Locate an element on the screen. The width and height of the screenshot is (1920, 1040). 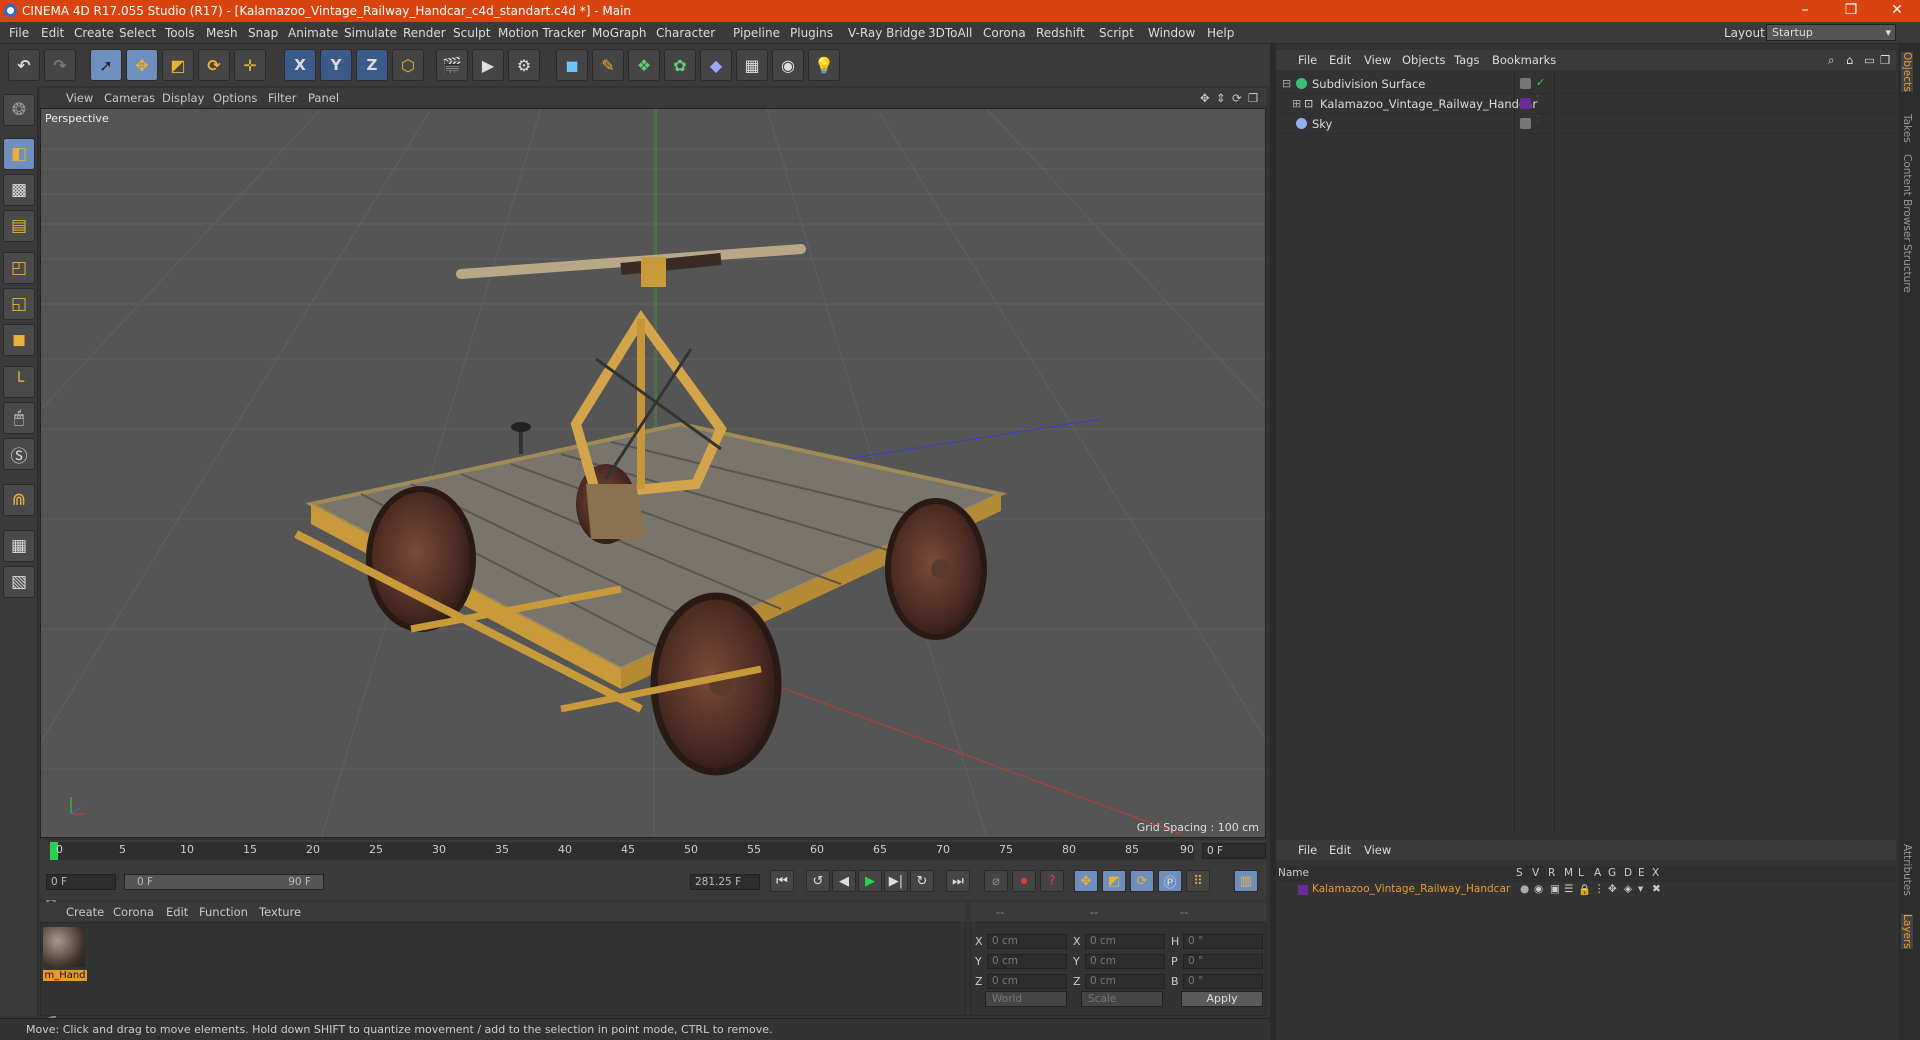
record-disabled-button: ⌀ is located at coordinates (996, 881).